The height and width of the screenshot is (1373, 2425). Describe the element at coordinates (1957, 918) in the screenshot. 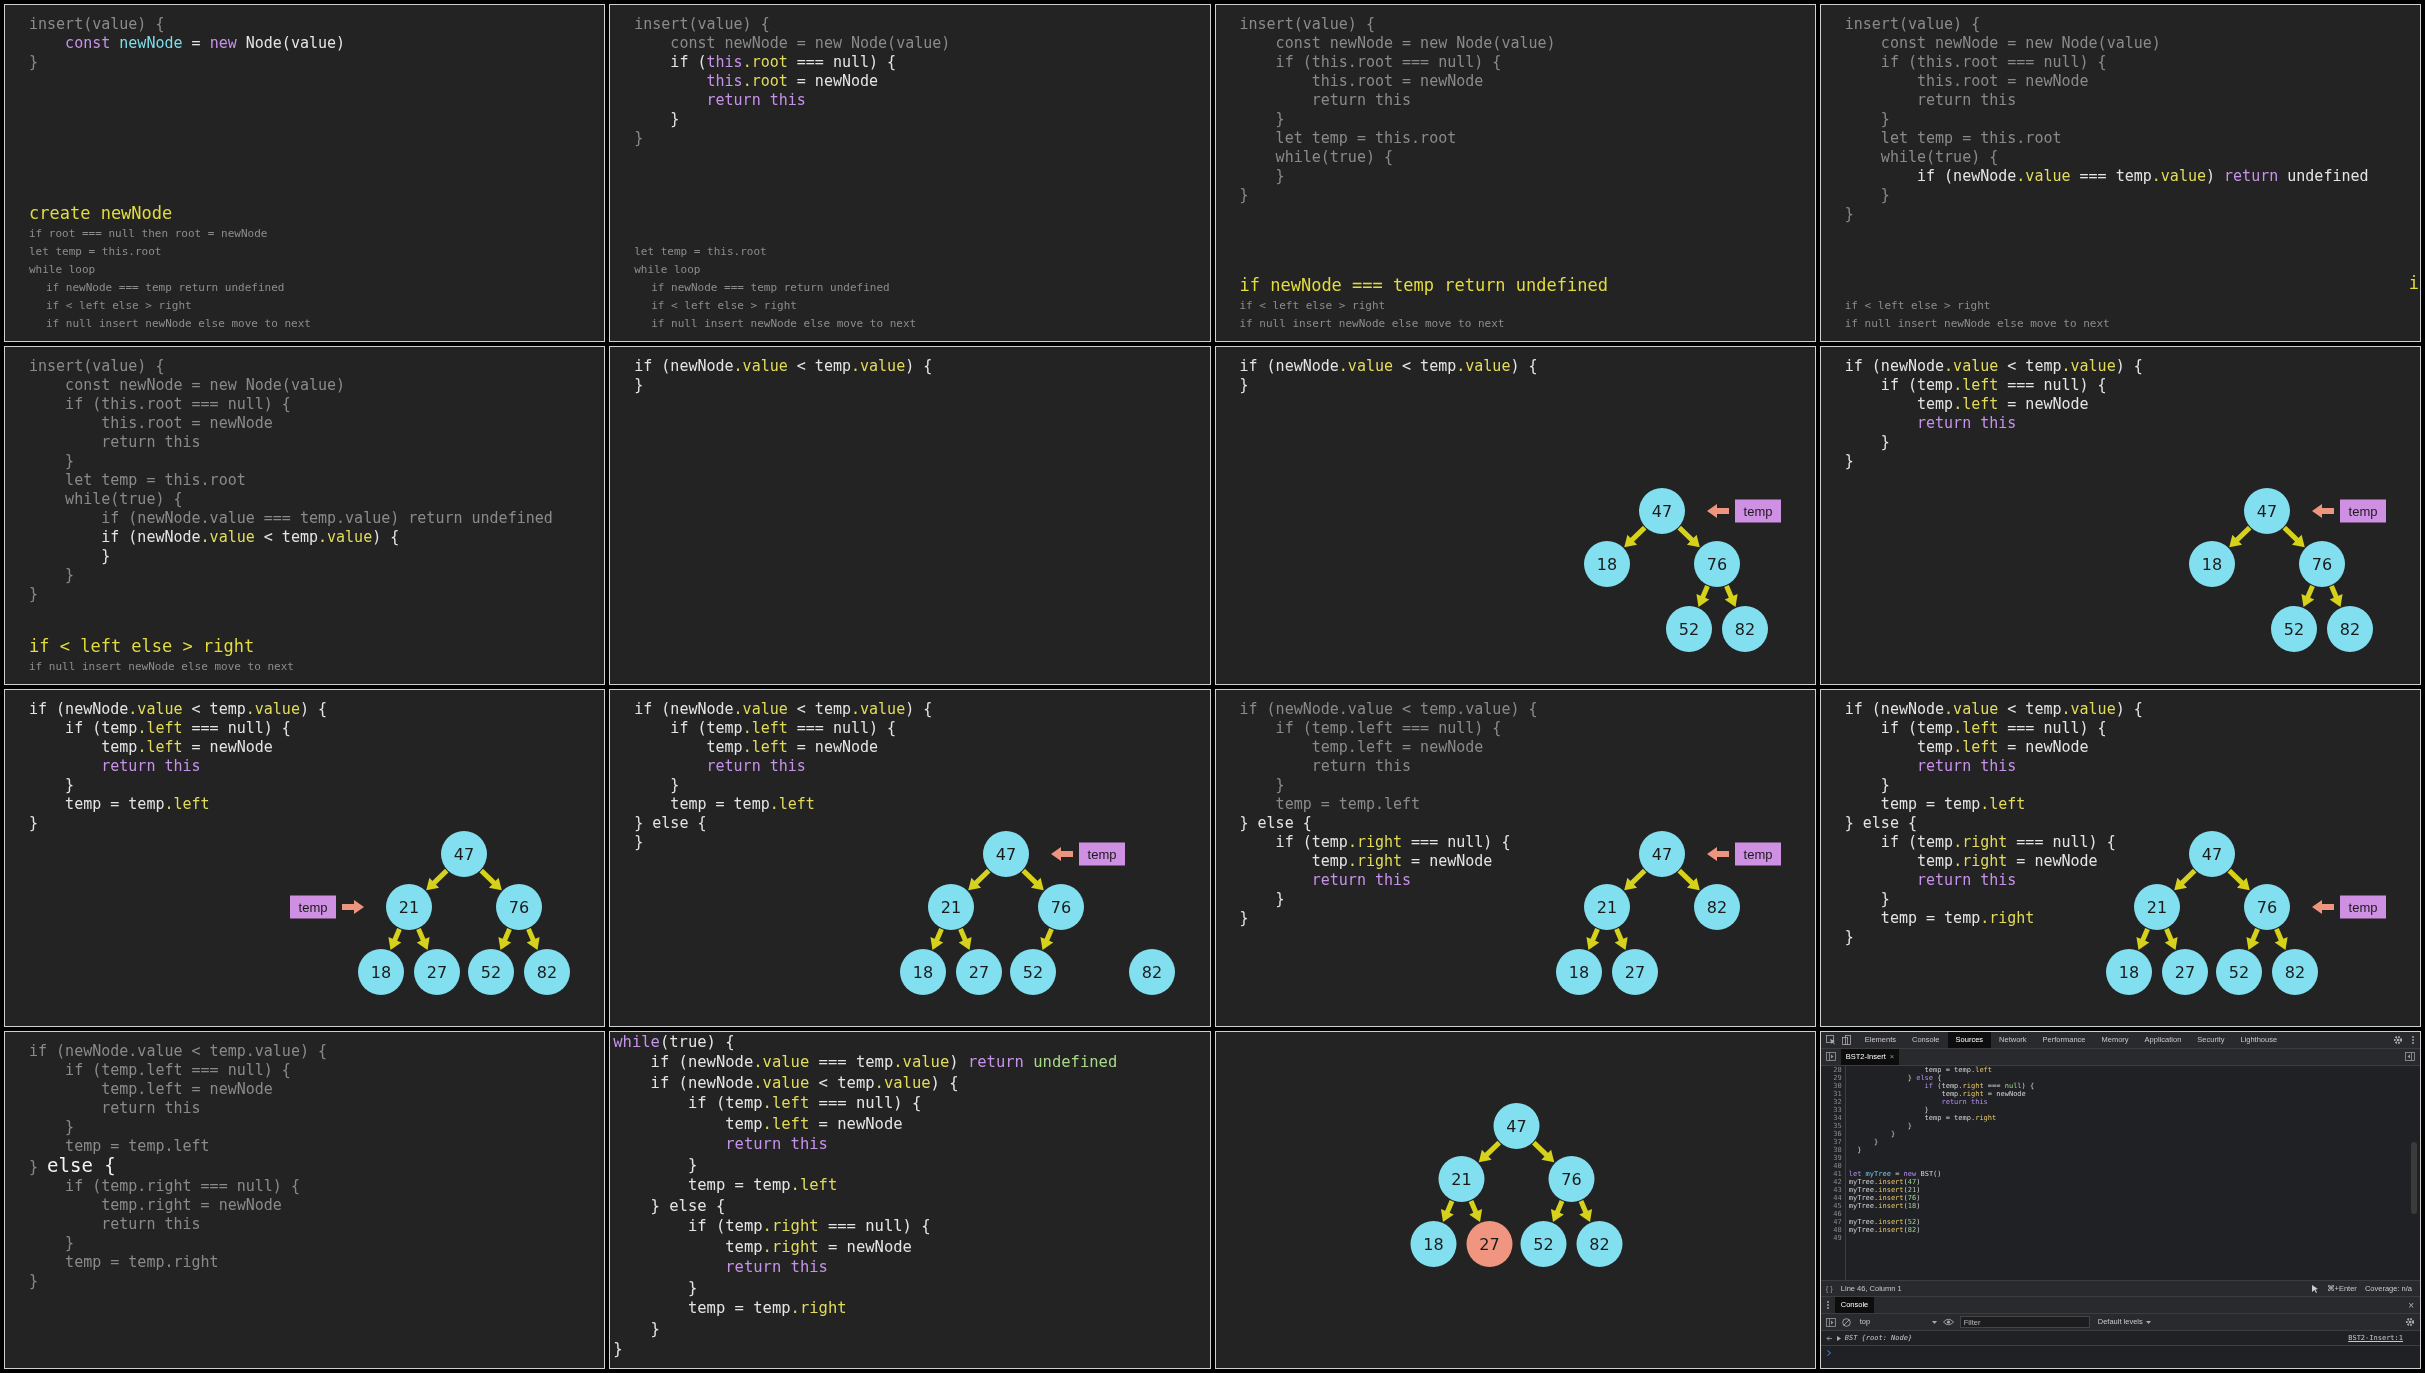

I see `code-line: temp = temp.right` at that location.